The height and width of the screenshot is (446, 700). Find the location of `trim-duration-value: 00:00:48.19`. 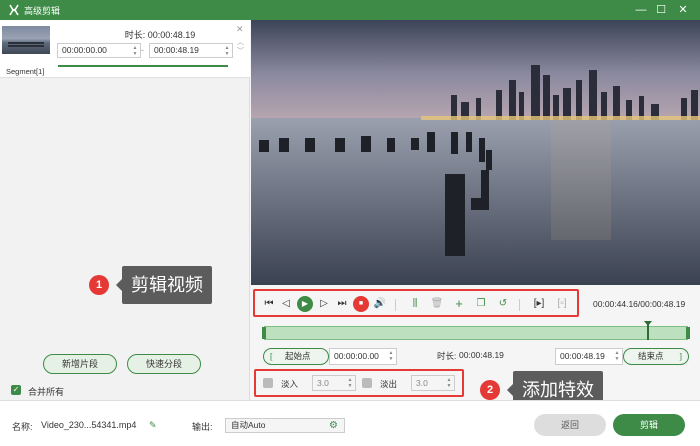

trim-duration-value: 00:00:48.19 is located at coordinates (481, 355).